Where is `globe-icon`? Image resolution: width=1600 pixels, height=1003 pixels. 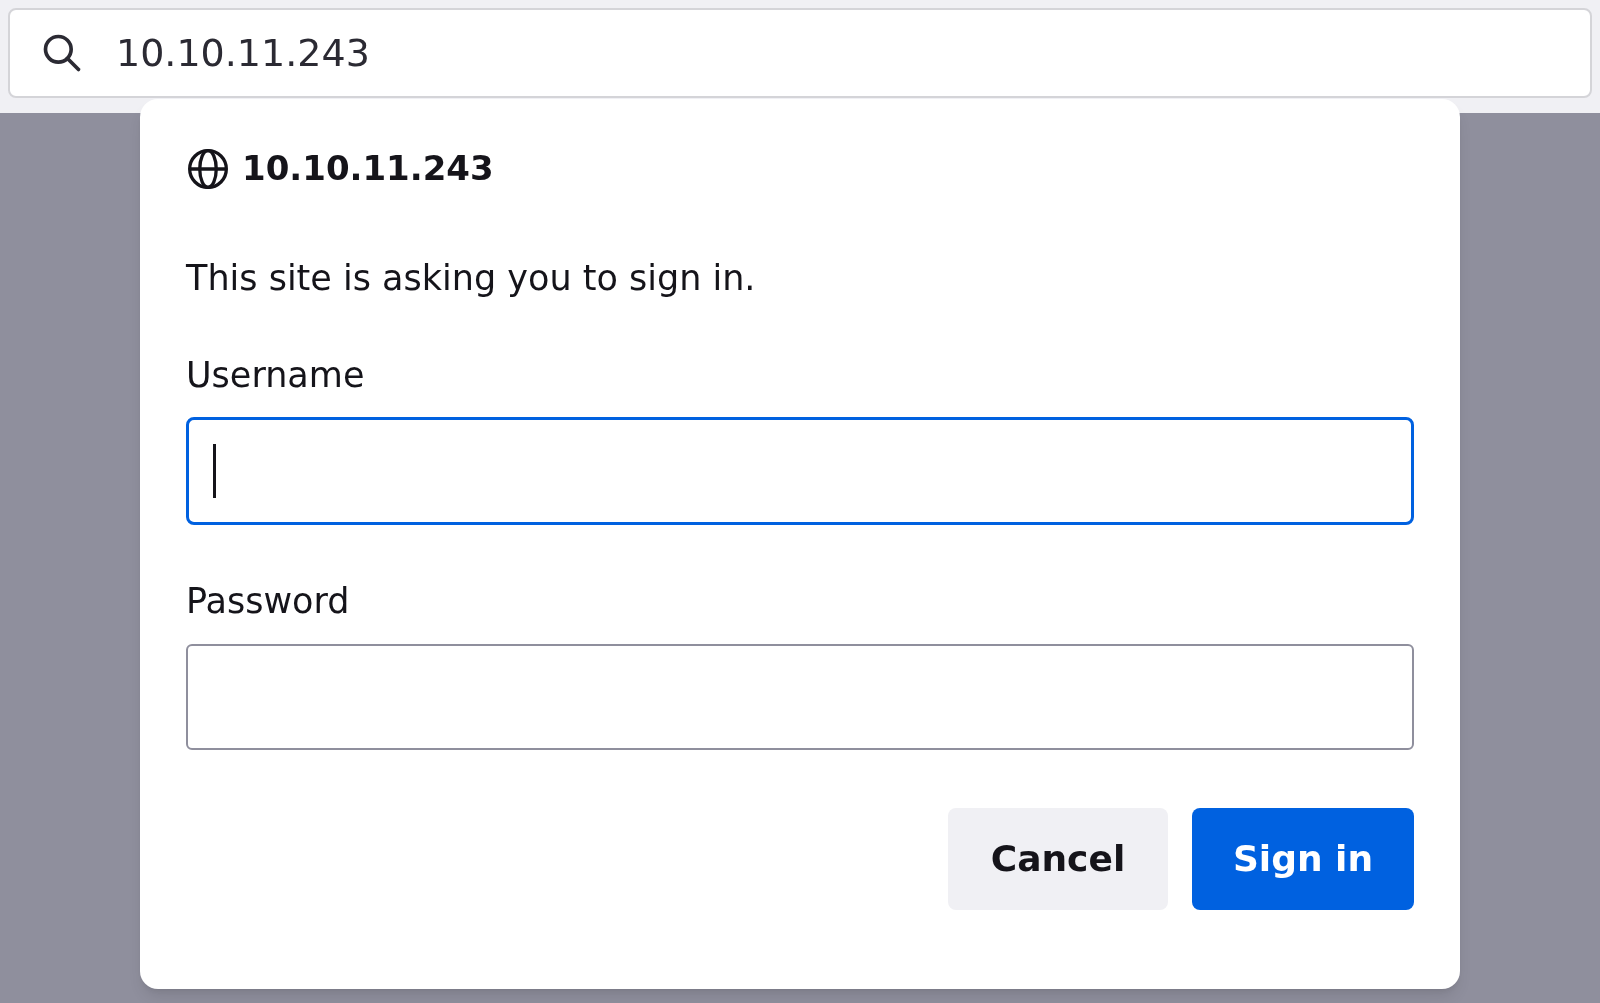
globe-icon is located at coordinates (208, 168).